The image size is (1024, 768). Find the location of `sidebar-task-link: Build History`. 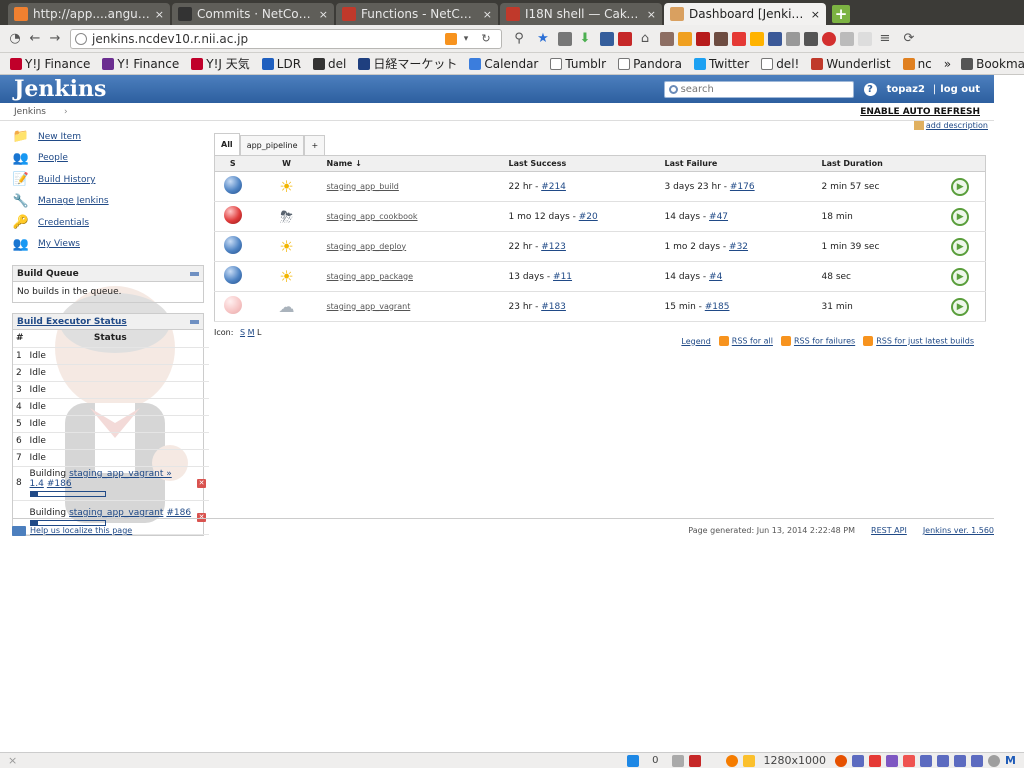

sidebar-task-link: Build History is located at coordinates (66, 180).